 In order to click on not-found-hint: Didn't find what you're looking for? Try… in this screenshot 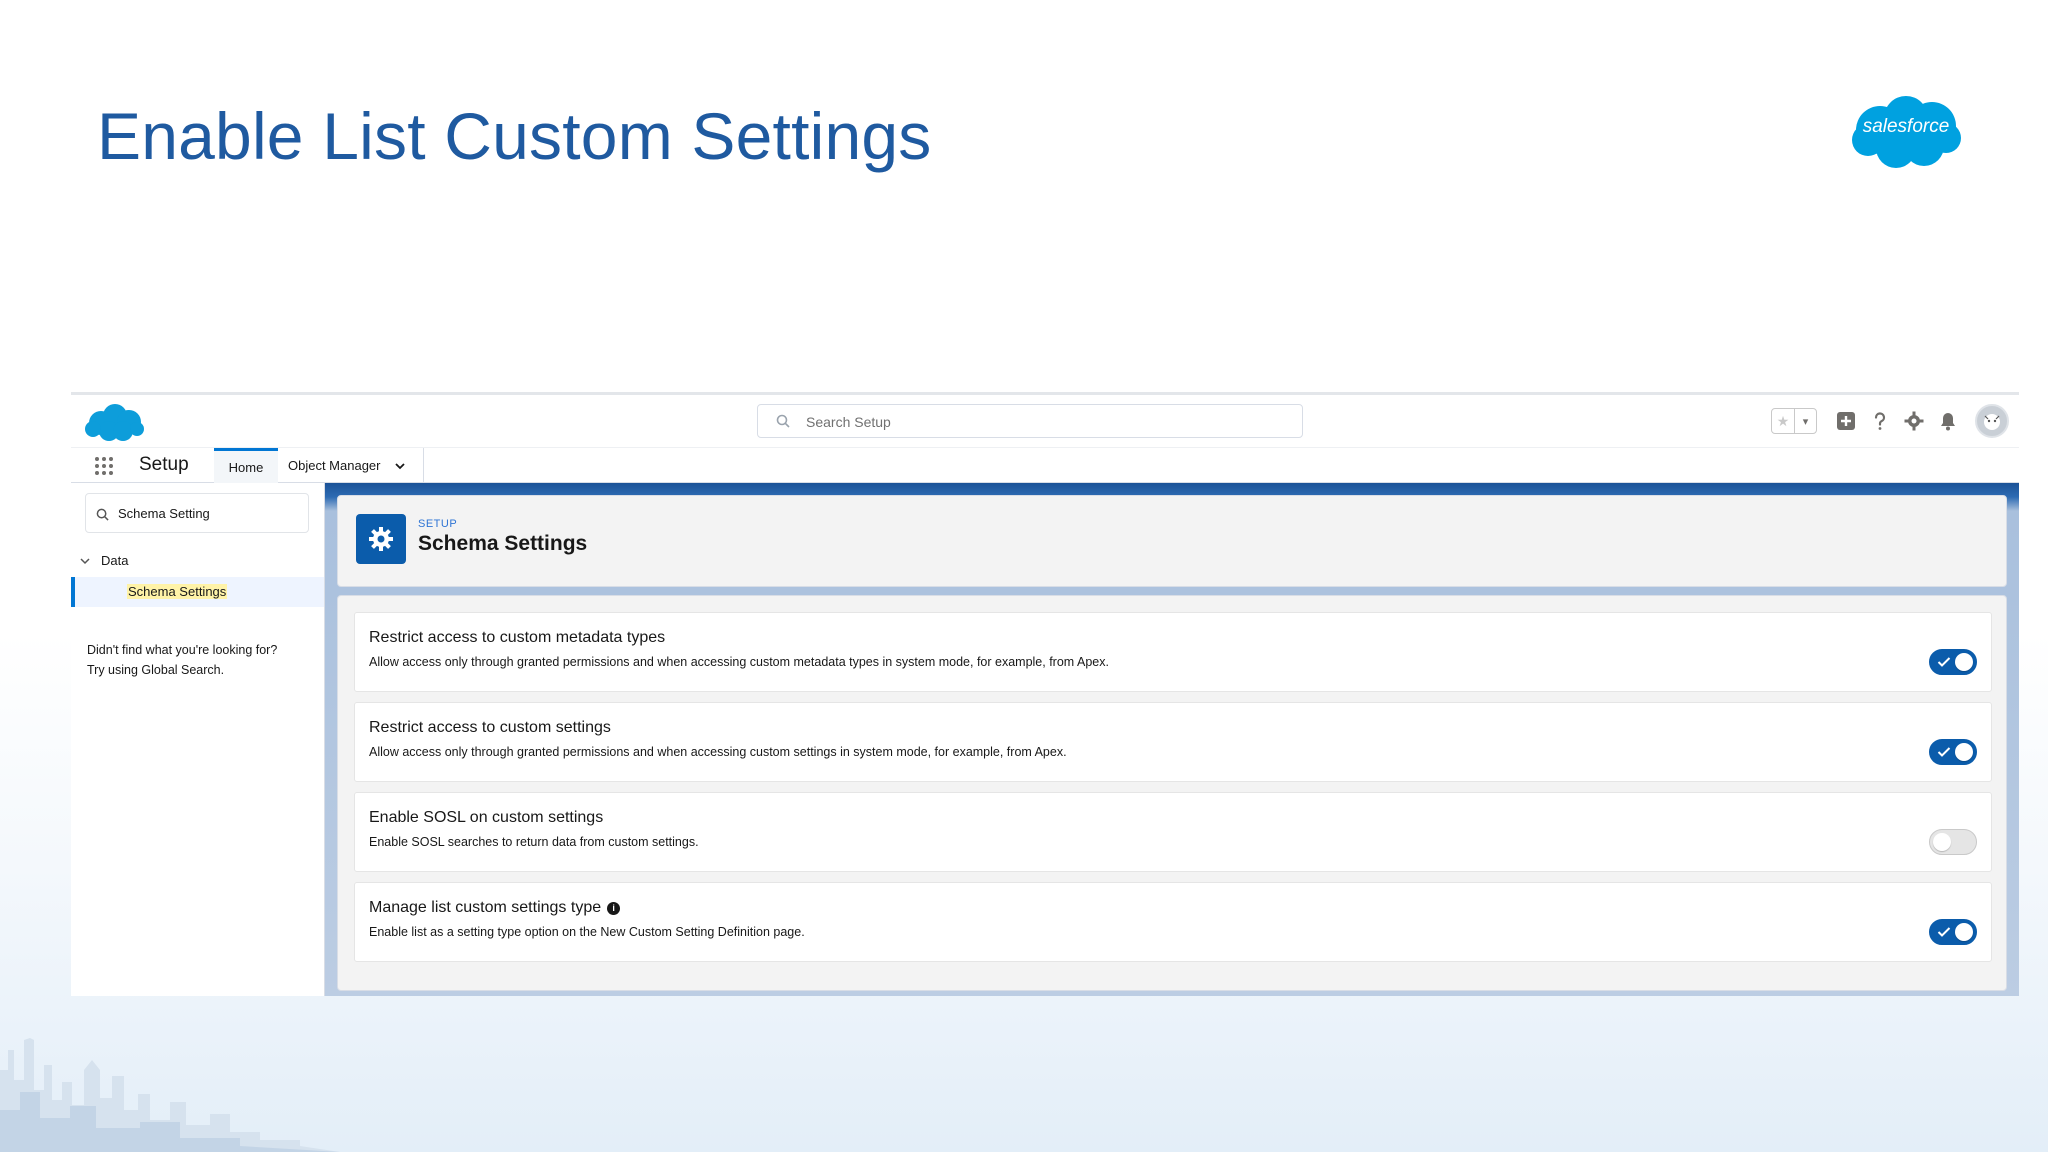, I will do `click(202, 660)`.